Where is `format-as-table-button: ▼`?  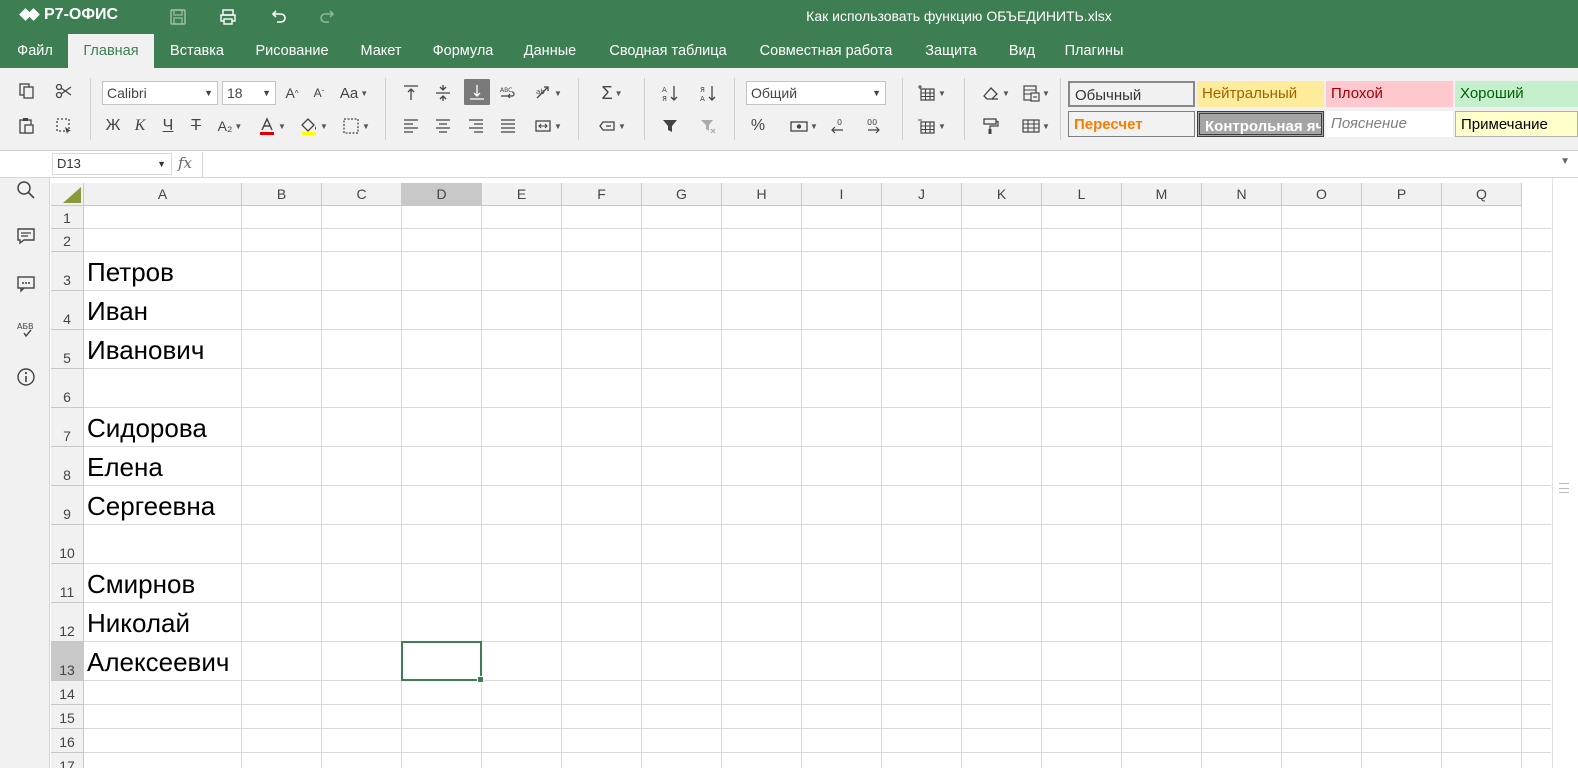 format-as-table-button: ▼ is located at coordinates (1036, 126).